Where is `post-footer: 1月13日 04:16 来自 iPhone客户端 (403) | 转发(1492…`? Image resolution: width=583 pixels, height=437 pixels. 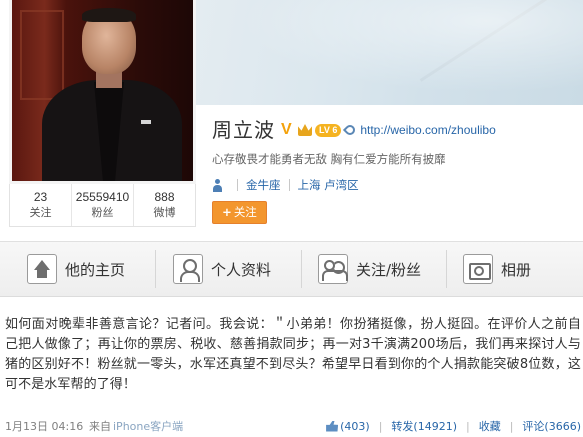 post-footer: 1月13日 04:16 来自 iPhone客户端 (403) | 转发(1492… is located at coordinates (293, 426).